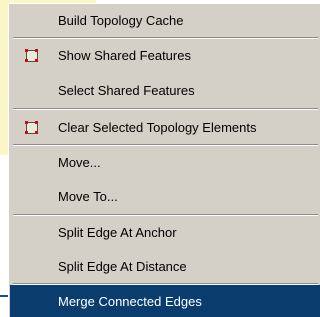 This screenshot has height=317, width=320. I want to click on menu-item-build-topology-cache: Build Topology Cache, so click(165, 20).